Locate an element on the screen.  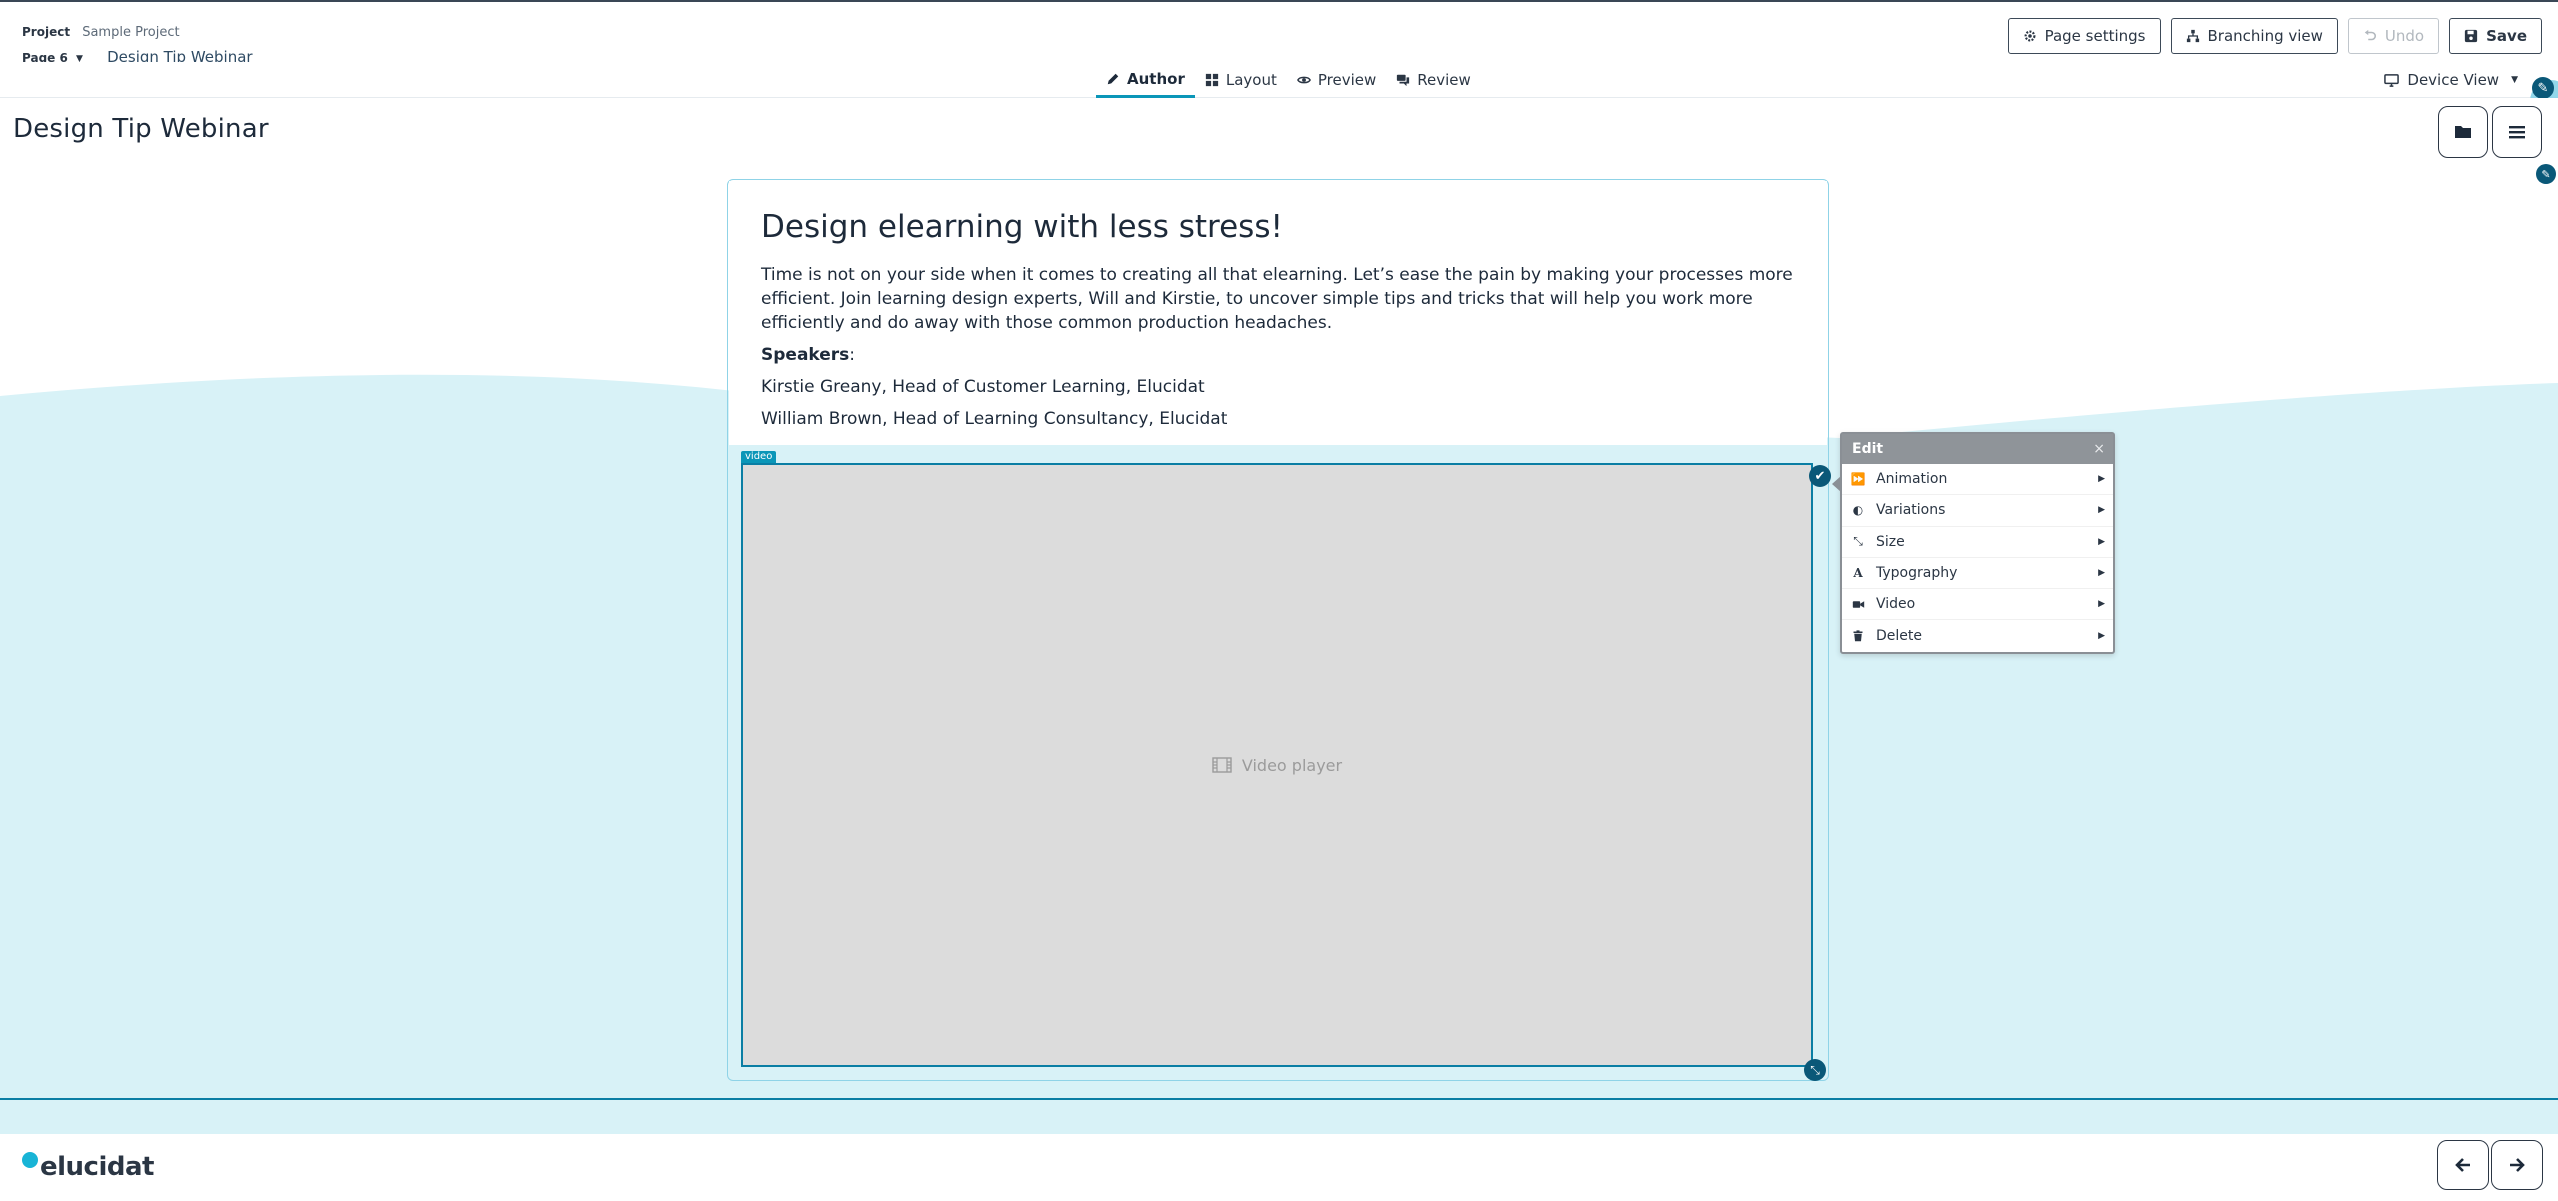
close-icon: × is located at coordinates (2099, 449).